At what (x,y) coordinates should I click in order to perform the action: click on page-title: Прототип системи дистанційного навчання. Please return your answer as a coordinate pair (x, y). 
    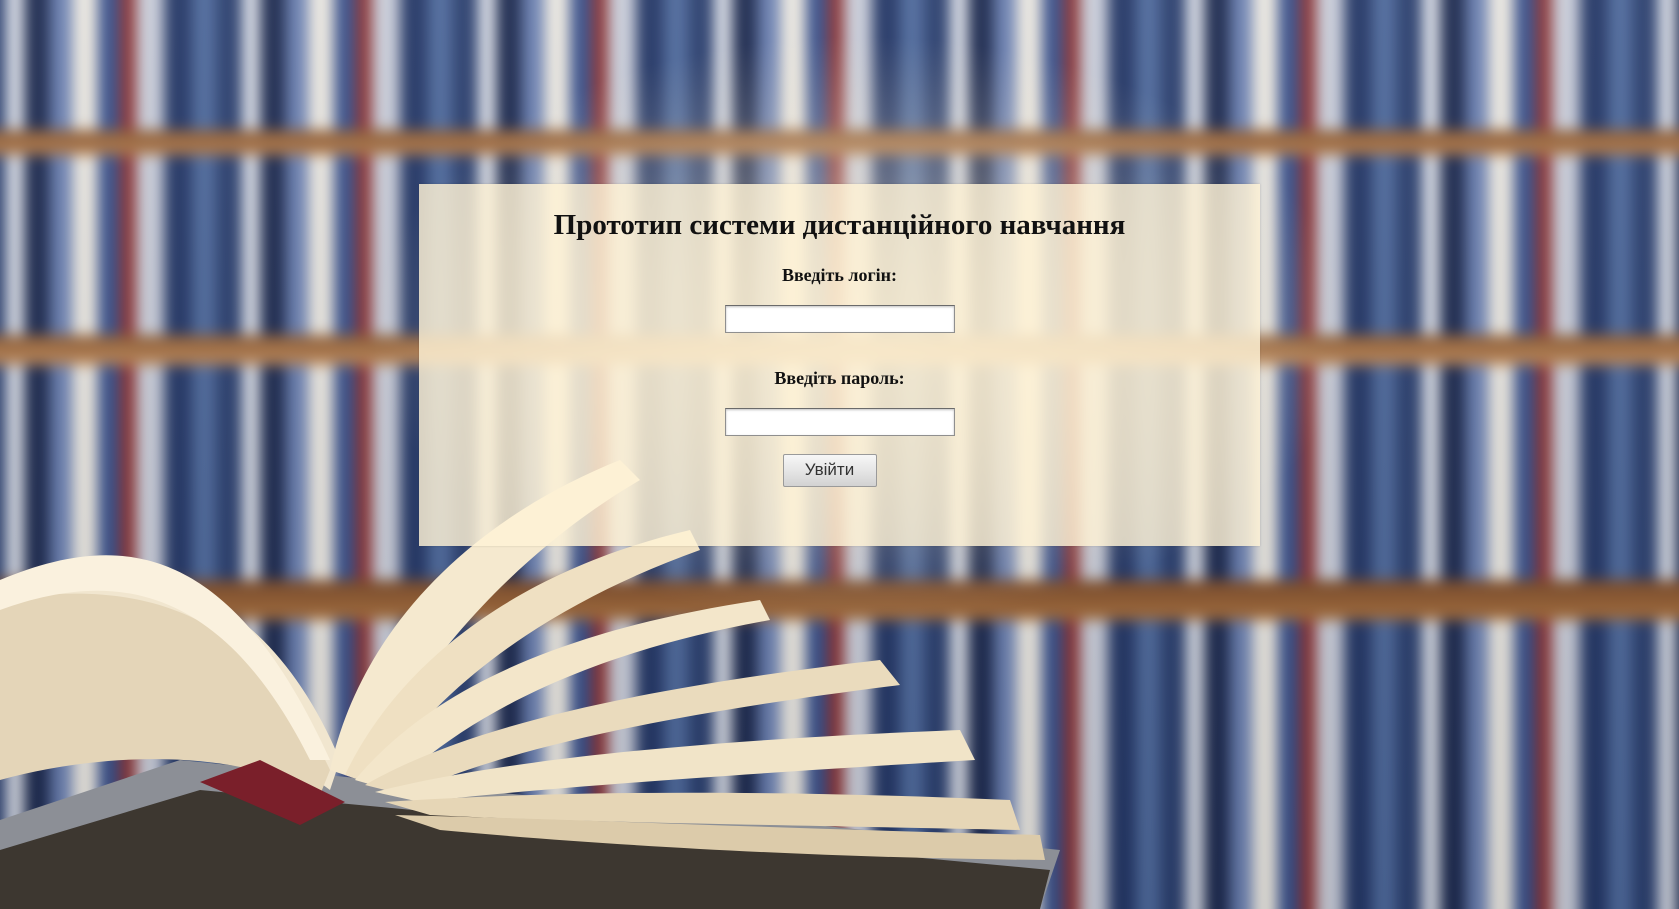
    Looking at the image, I should click on (839, 225).